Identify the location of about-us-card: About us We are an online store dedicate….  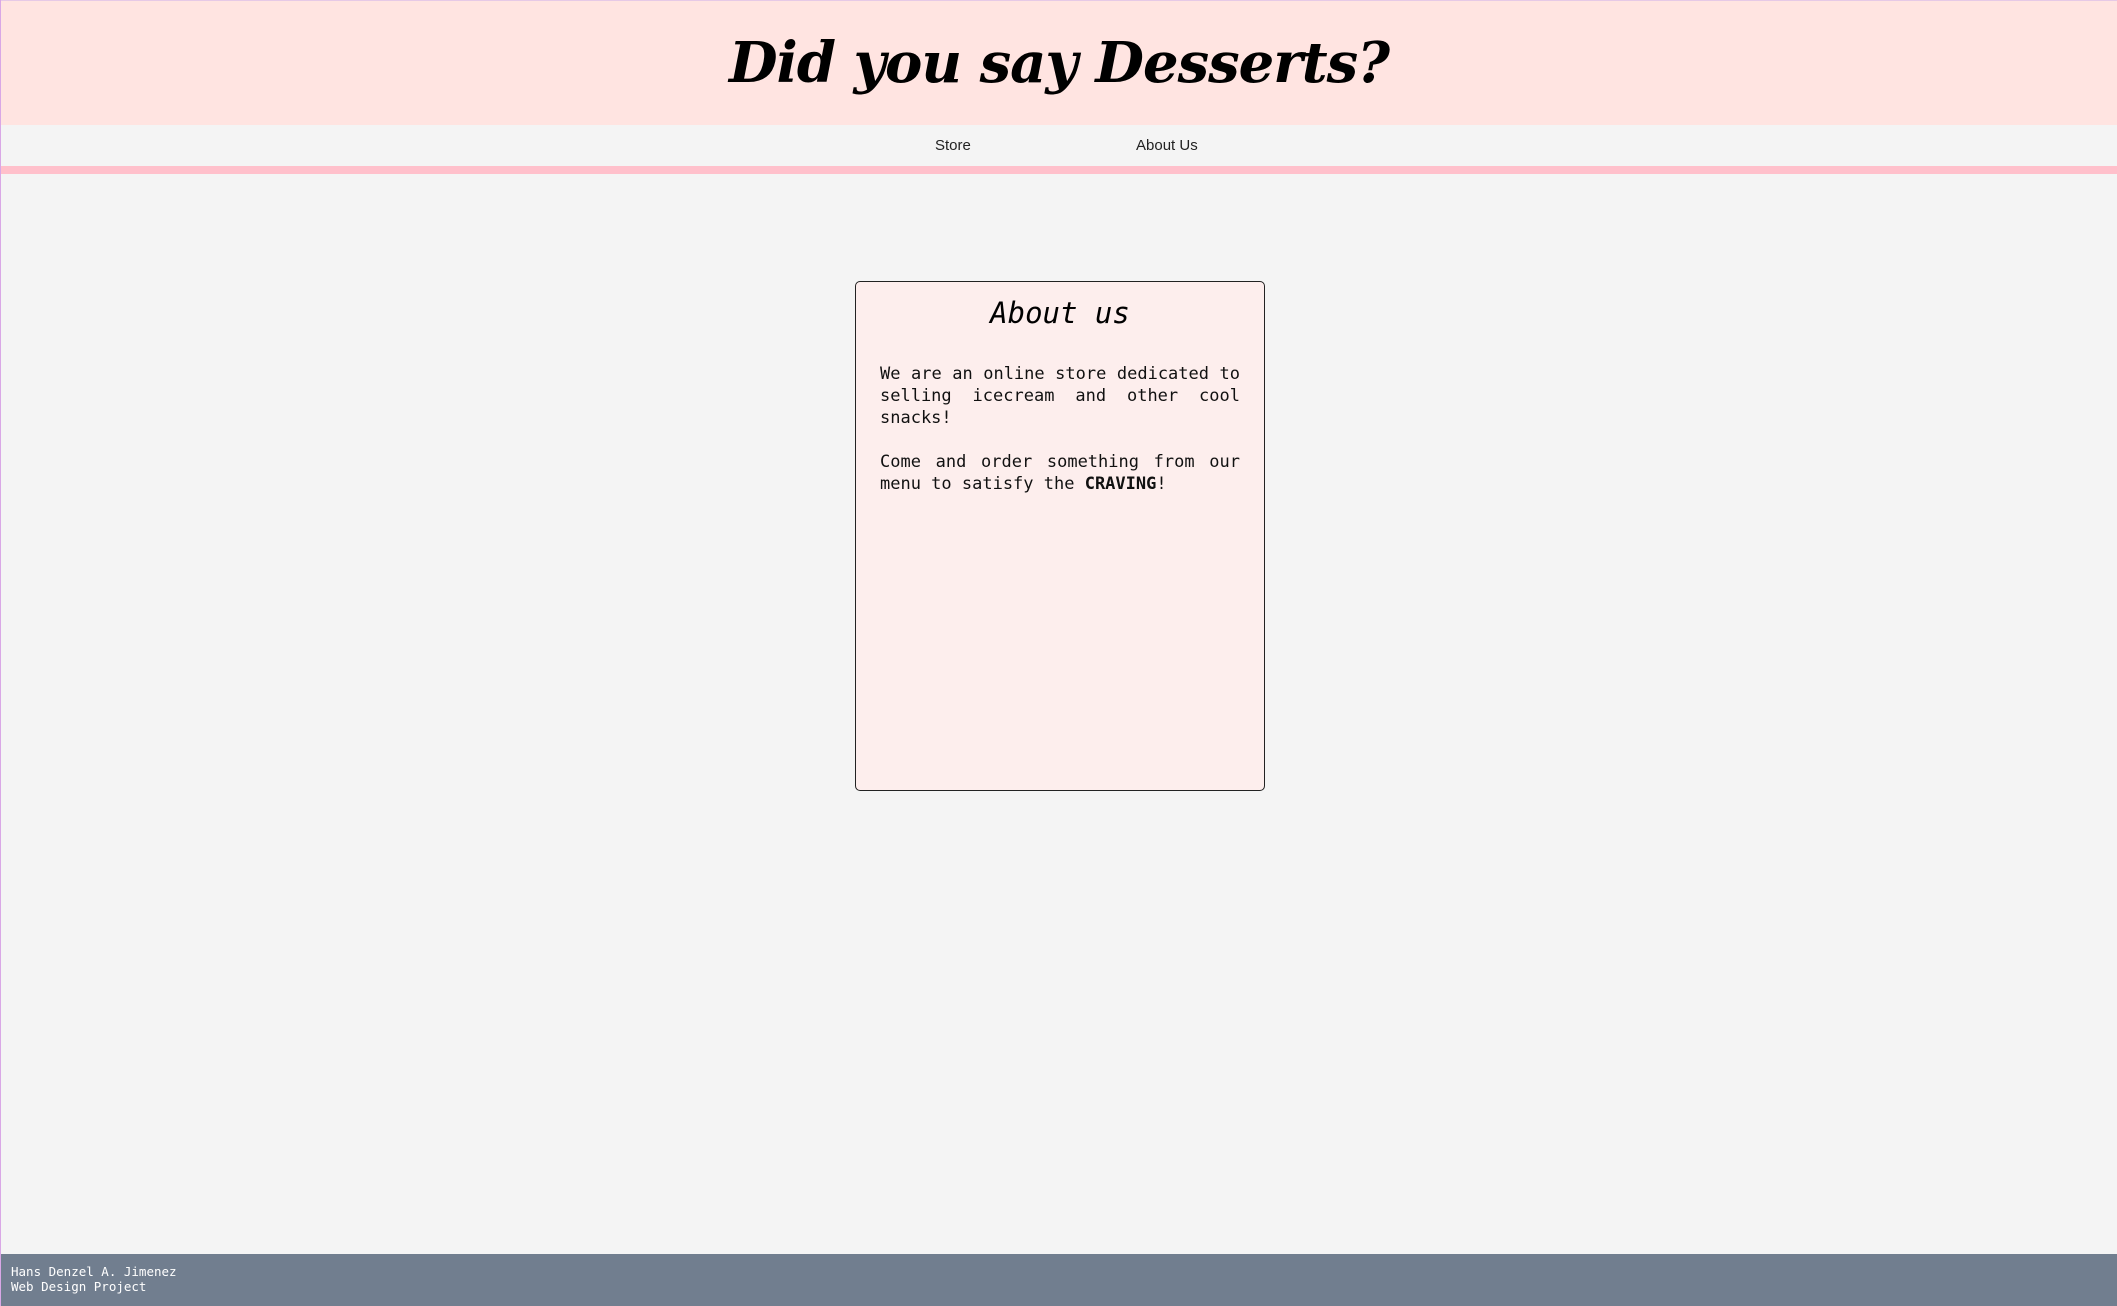
(1060, 536).